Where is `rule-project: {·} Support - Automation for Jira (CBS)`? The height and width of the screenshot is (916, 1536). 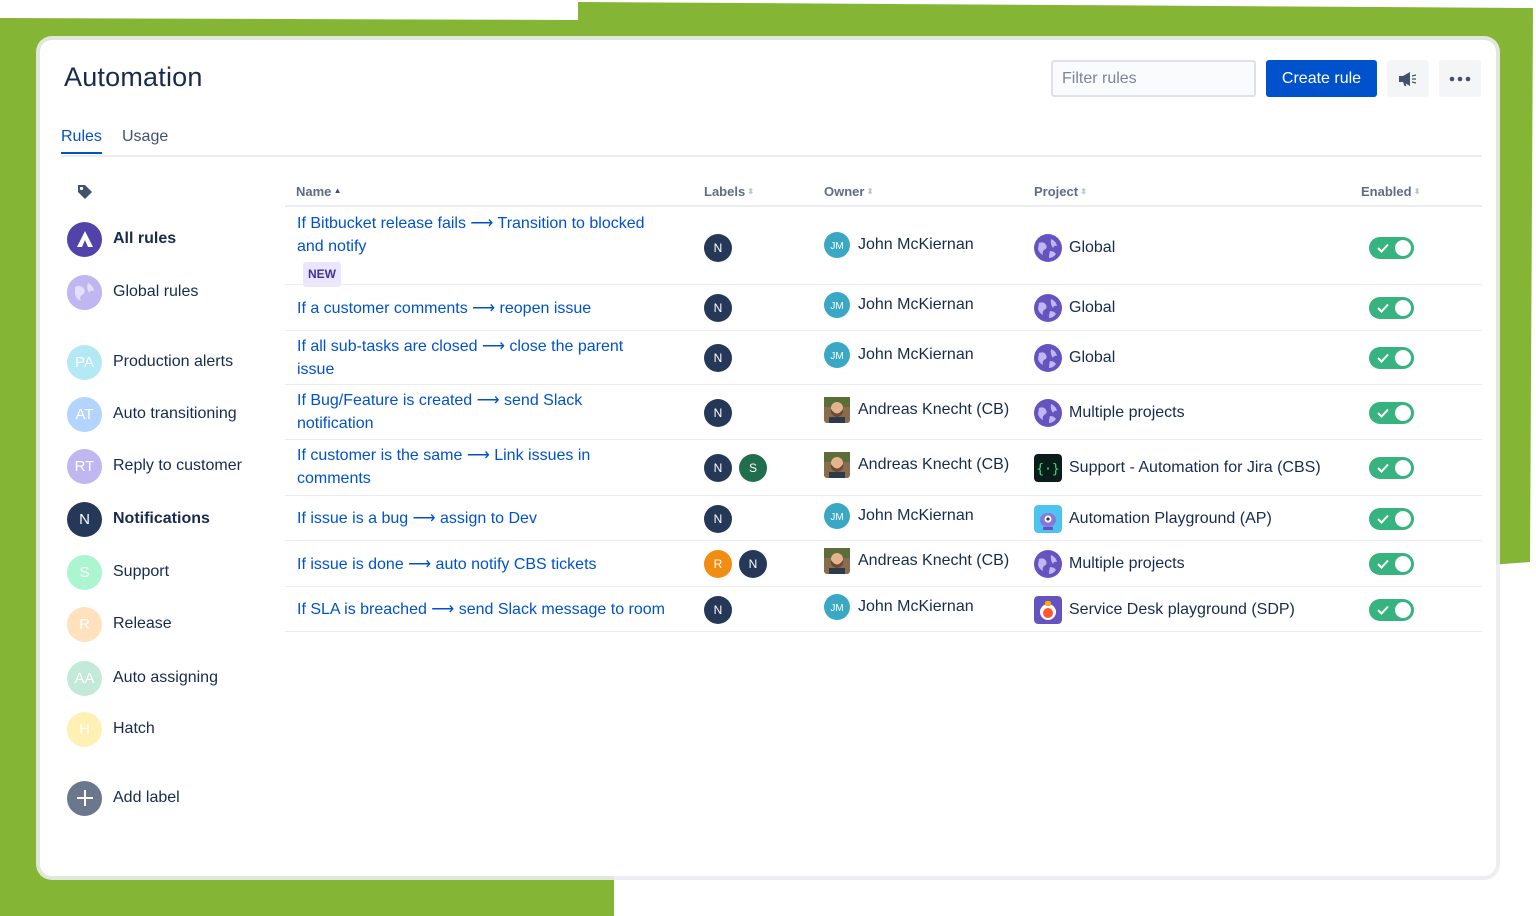 rule-project: {·} Support - Automation for Jira (CBS) is located at coordinates (1177, 468).